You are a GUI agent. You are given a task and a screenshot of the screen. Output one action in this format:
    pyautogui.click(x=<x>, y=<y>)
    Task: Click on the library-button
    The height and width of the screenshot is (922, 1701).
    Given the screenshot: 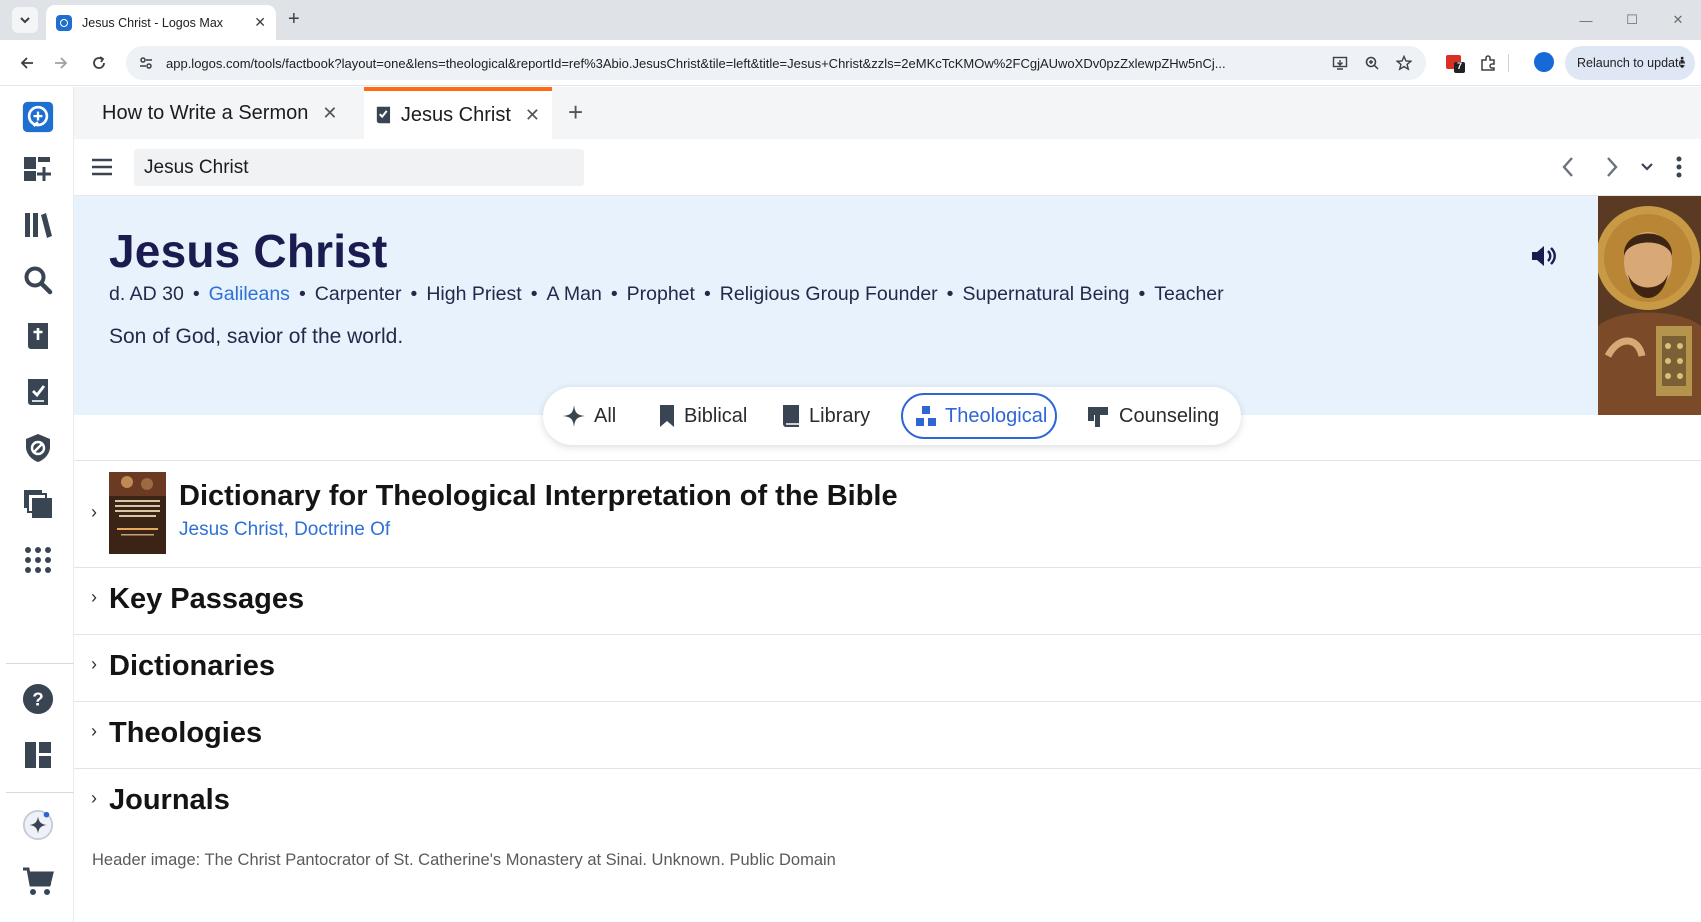 What is the action you would take?
    pyautogui.click(x=38, y=225)
    